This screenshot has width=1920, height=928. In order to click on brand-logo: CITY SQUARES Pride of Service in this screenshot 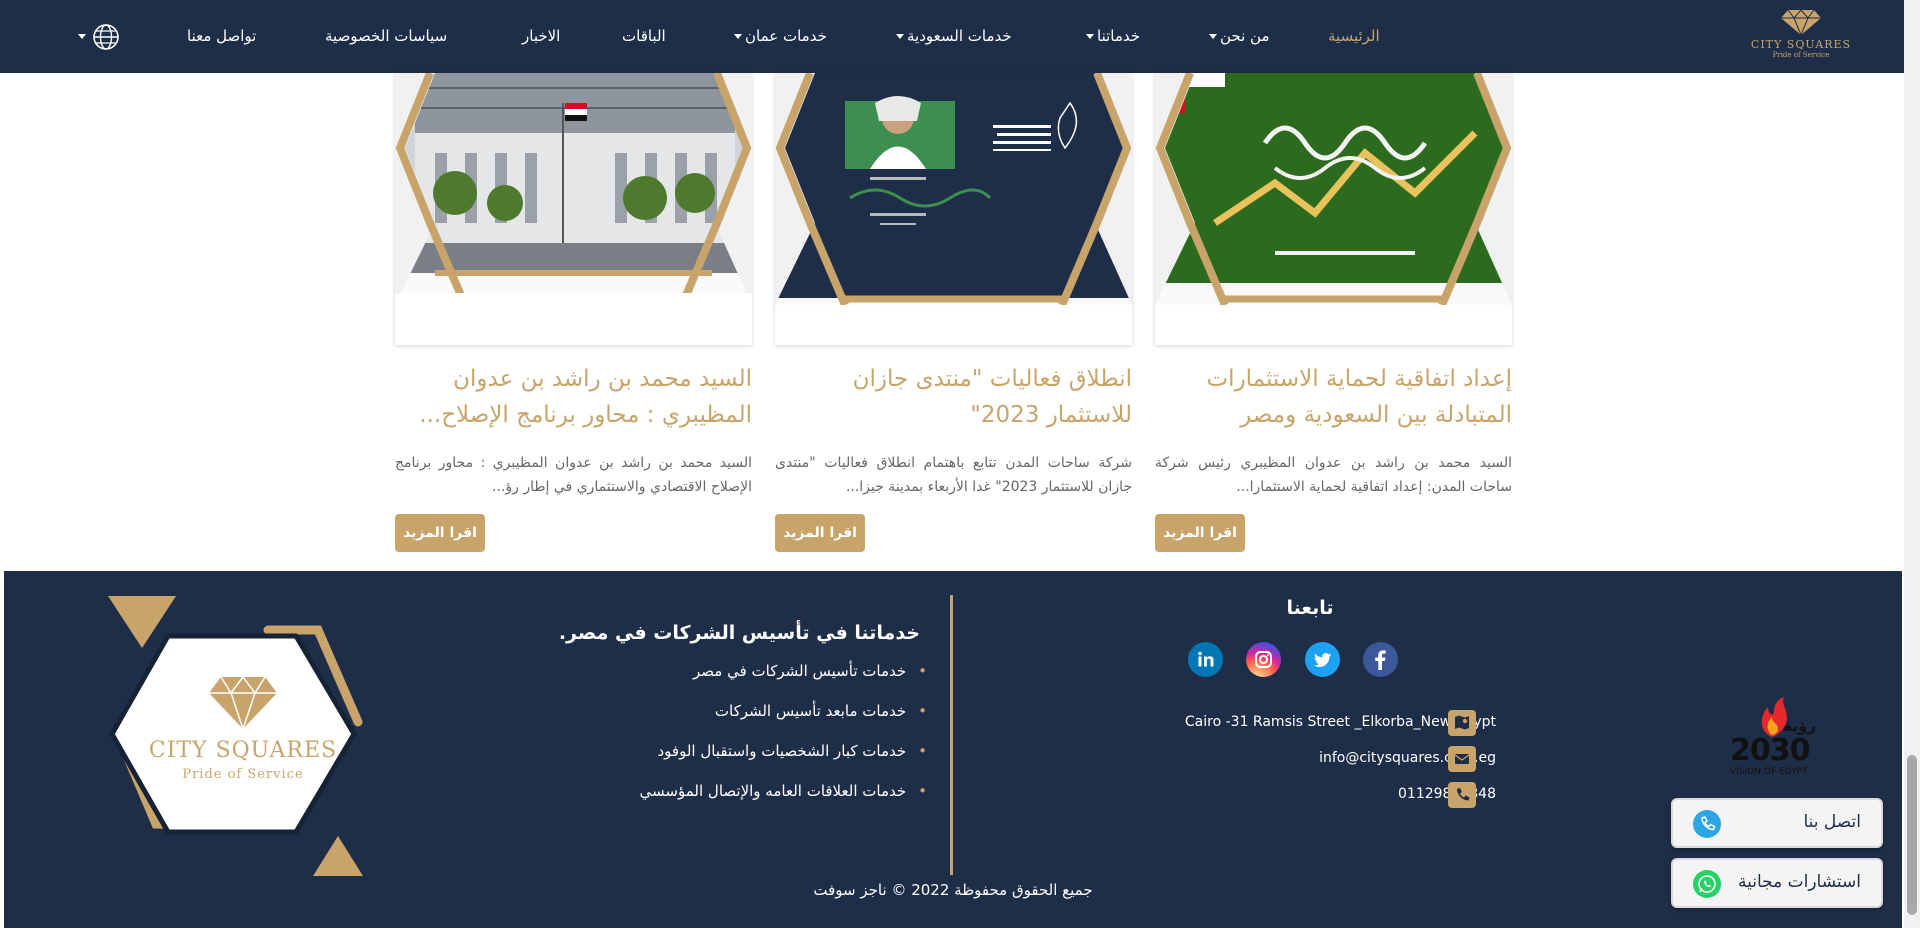, I will do `click(1801, 38)`.